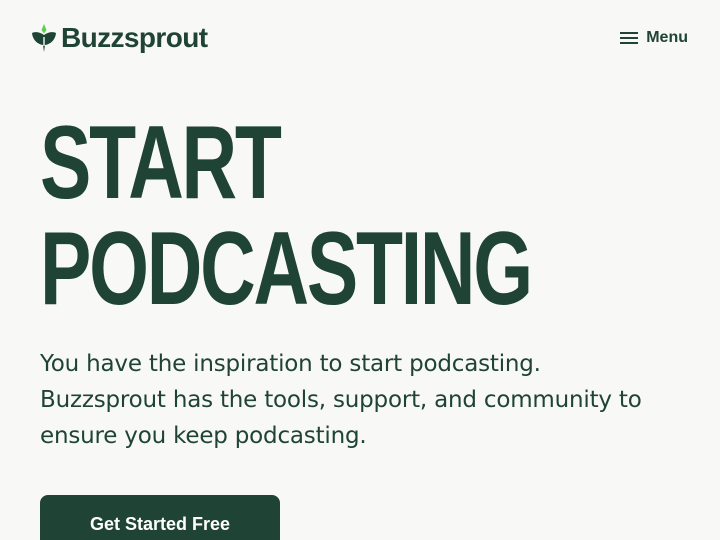 The image size is (720, 540). Describe the element at coordinates (161, 163) in the screenshot. I see `hero-title-line-1: START` at that location.